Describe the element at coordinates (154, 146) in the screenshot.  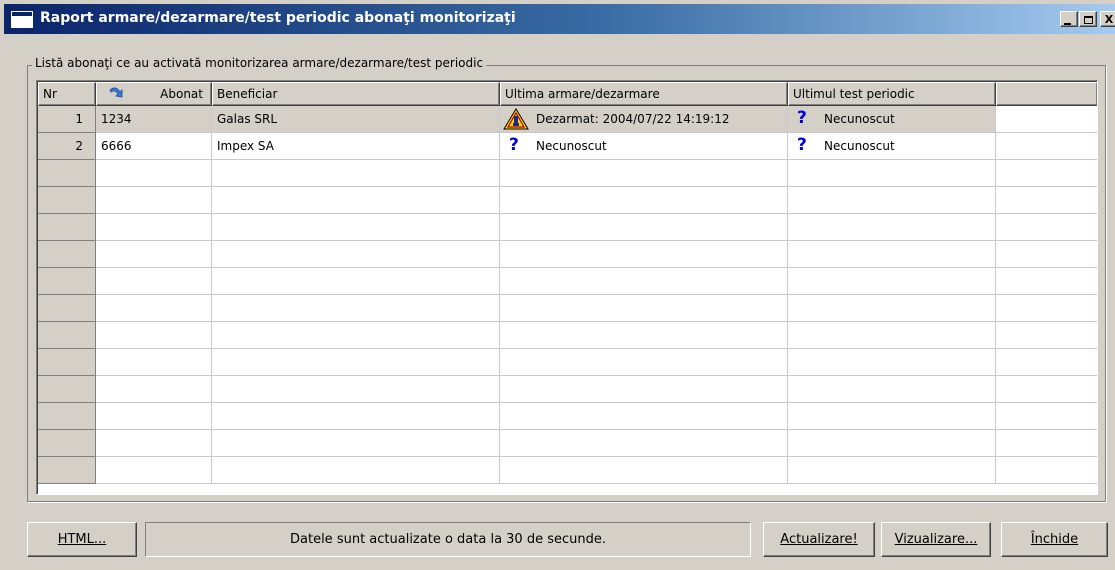
I see `cell-abonat: 6666` at that location.